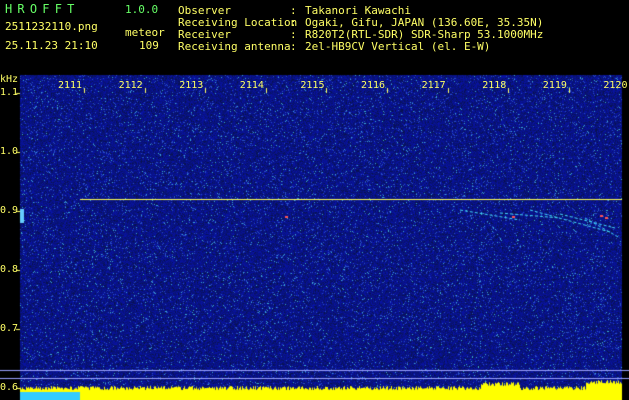 This screenshot has height=400, width=629. What do you see at coordinates (51, 45) in the screenshot?
I see `timestamp: 25.11.23 21:10` at bounding box center [51, 45].